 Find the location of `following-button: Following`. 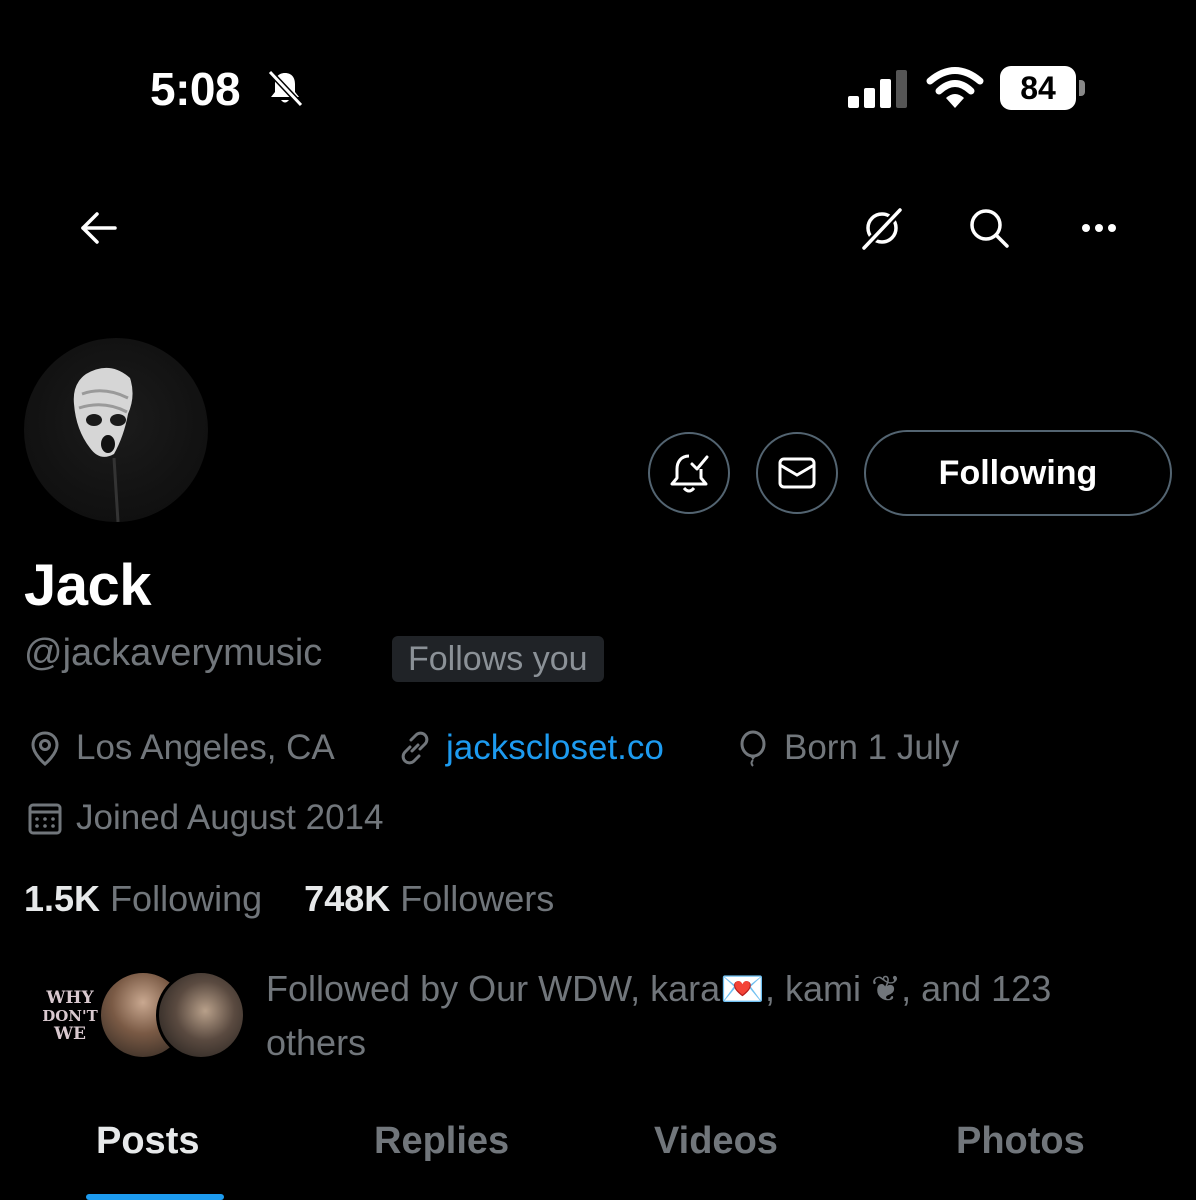

following-button: Following is located at coordinates (1018, 473).